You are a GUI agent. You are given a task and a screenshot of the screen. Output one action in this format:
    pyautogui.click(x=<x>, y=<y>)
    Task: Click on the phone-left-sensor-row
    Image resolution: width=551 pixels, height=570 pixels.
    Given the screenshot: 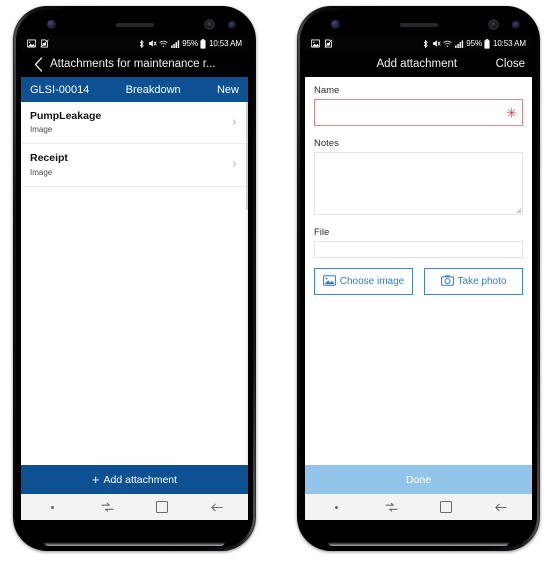 What is the action you would take?
    pyautogui.click(x=134, y=25)
    